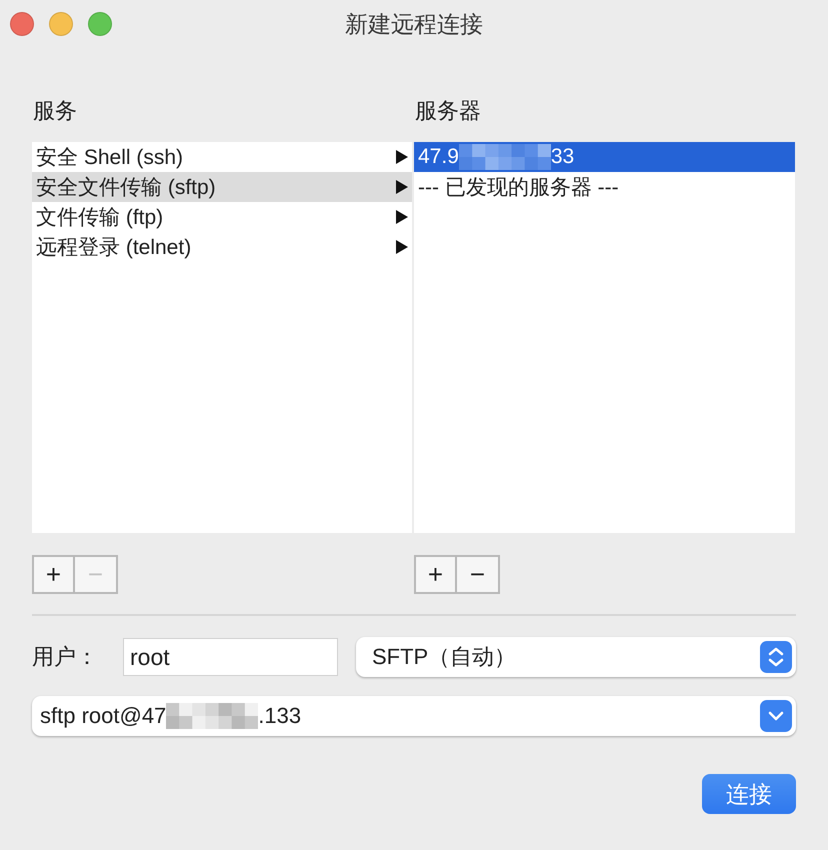  I want to click on stepper-icon, so click(776, 657).